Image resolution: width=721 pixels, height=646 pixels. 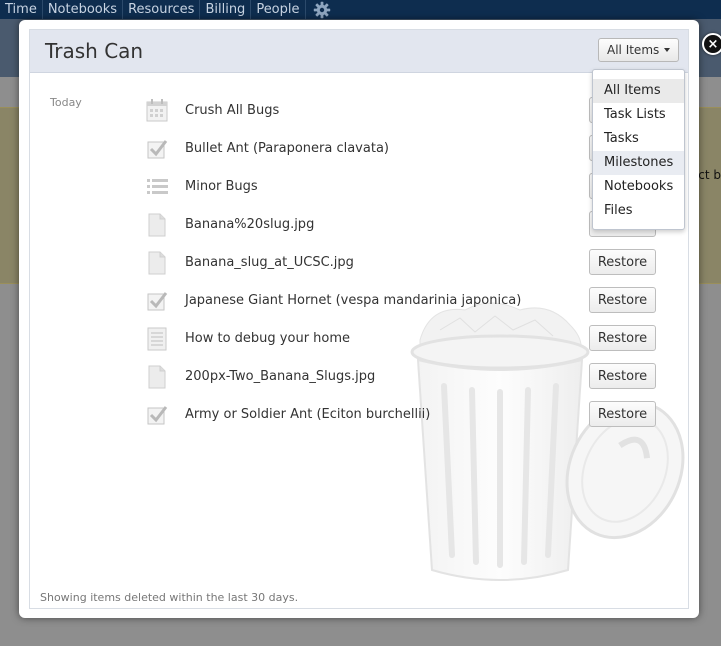 I want to click on list-icon, so click(x=157, y=186).